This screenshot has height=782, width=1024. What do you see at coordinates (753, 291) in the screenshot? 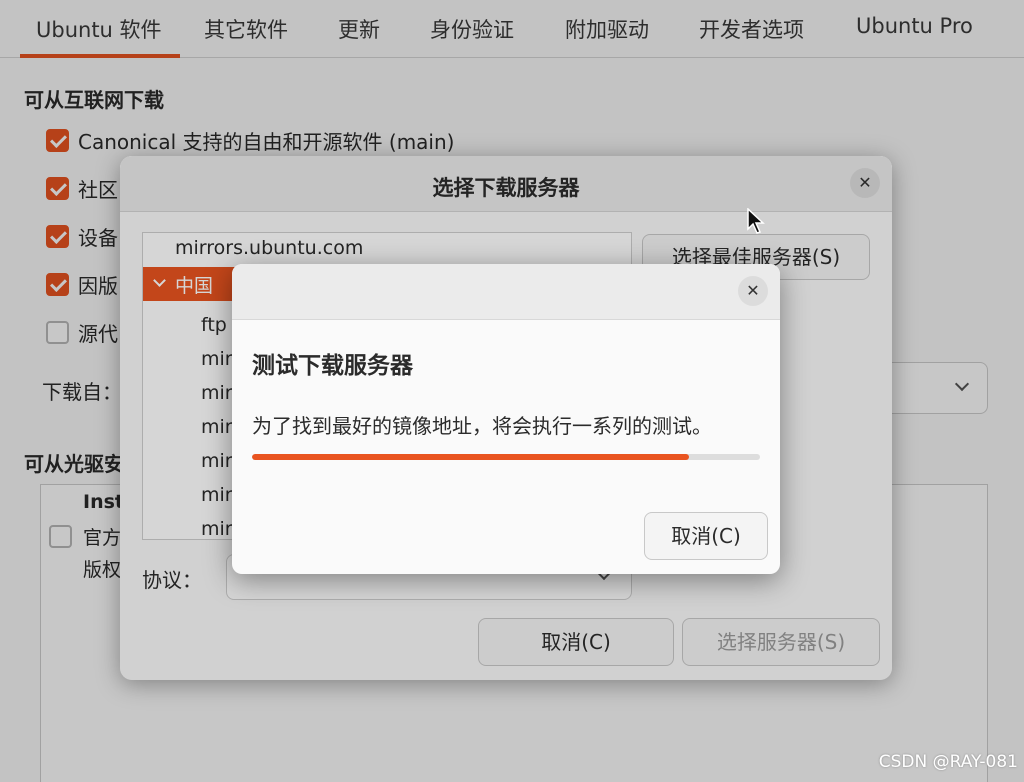
I see `close-icon: ✕` at bounding box center [753, 291].